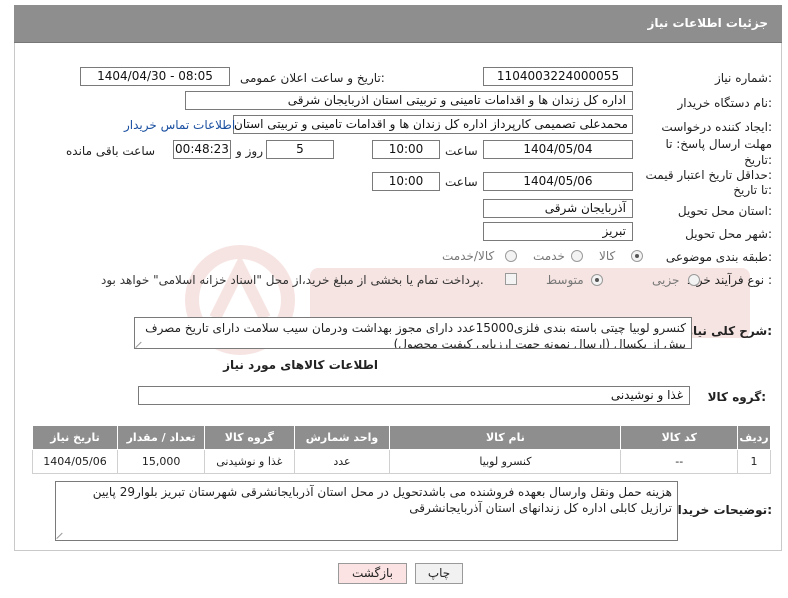  I want to click on cell-unit: عدد, so click(342, 461).